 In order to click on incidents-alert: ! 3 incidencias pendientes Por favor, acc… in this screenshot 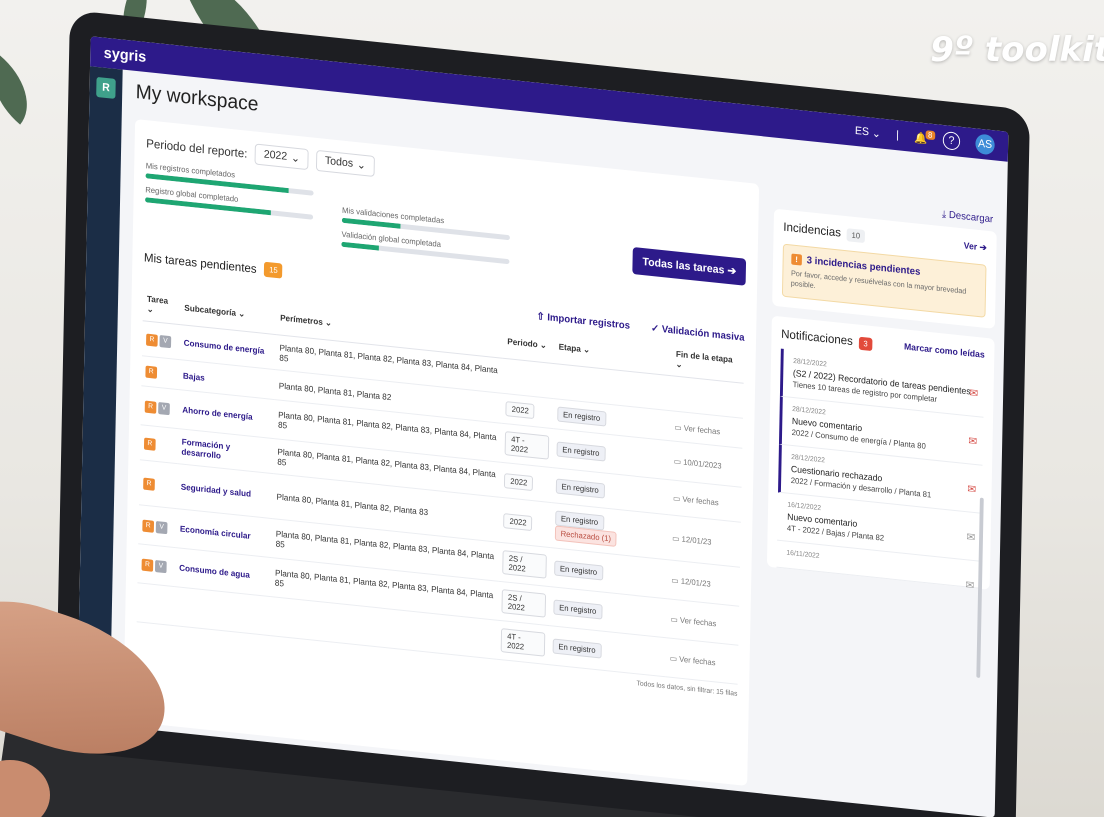, I will do `click(884, 280)`.